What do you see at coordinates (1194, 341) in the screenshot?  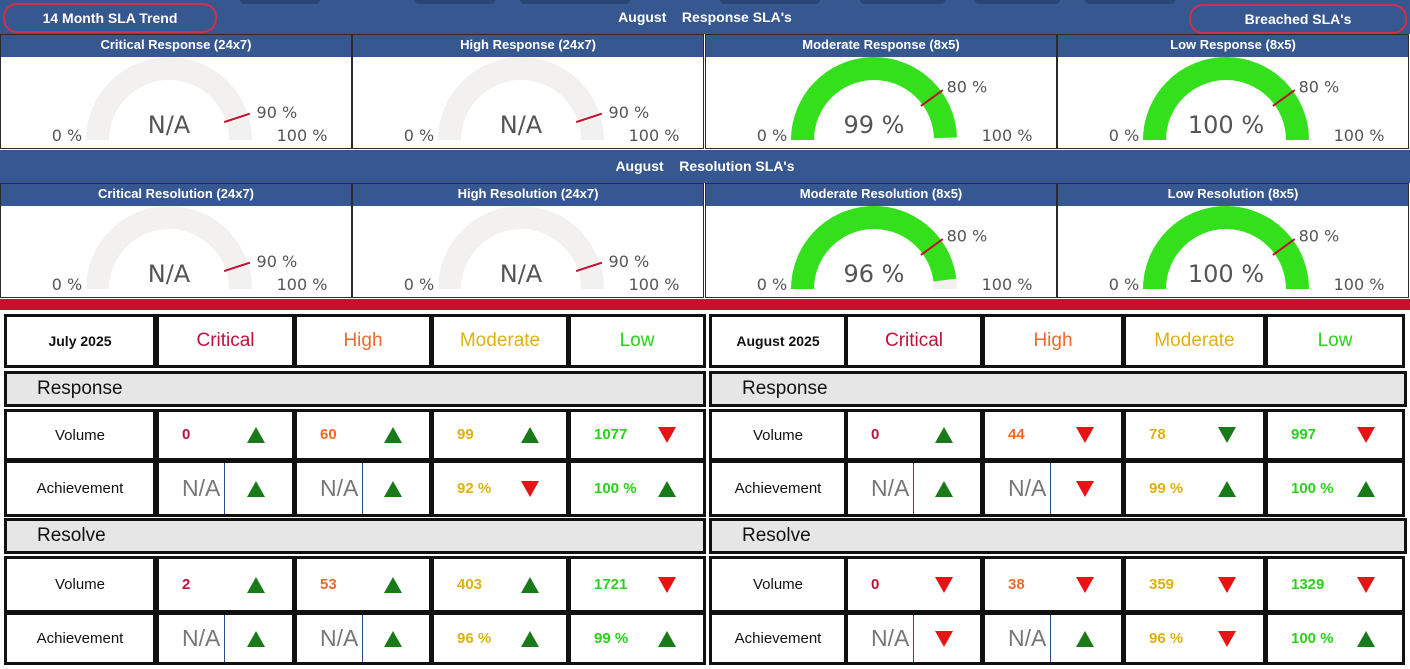 I see `priority-header-moderate: Moderate` at bounding box center [1194, 341].